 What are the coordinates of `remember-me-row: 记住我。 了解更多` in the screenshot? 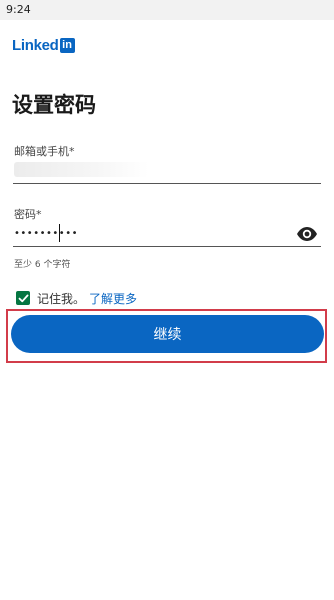 It's located at (76, 298).